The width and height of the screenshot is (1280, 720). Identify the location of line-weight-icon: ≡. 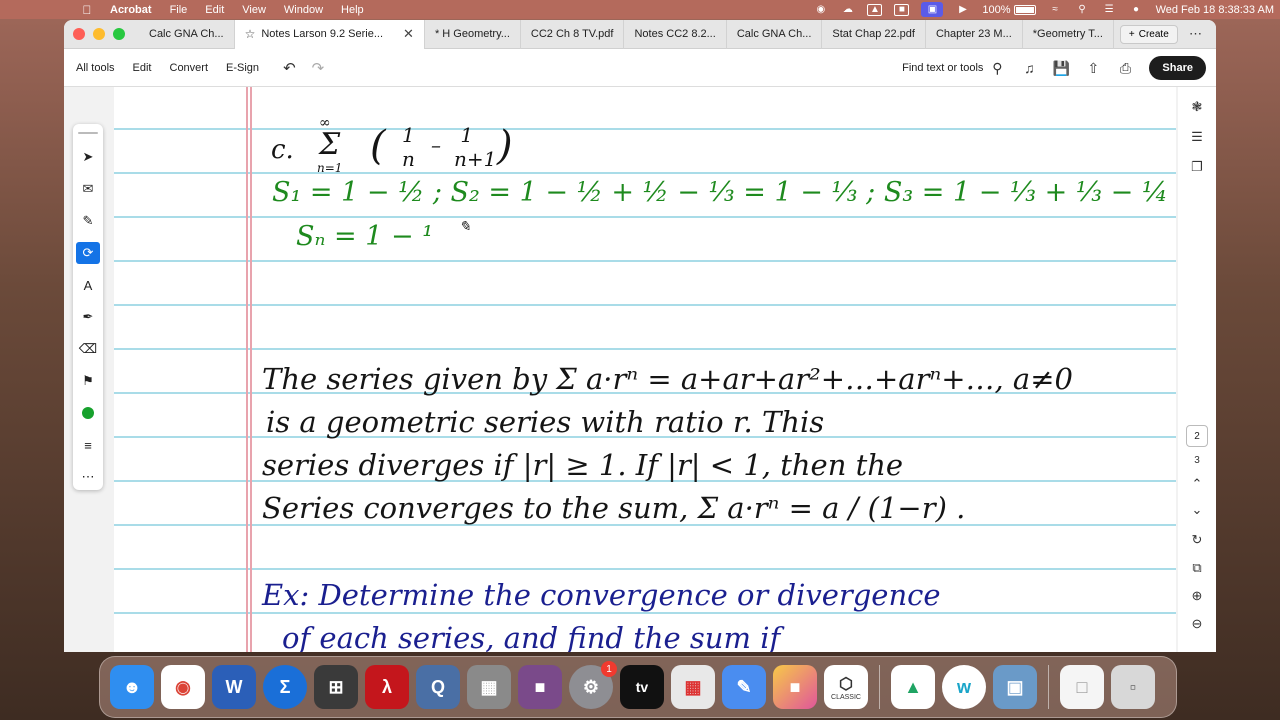
(88, 445).